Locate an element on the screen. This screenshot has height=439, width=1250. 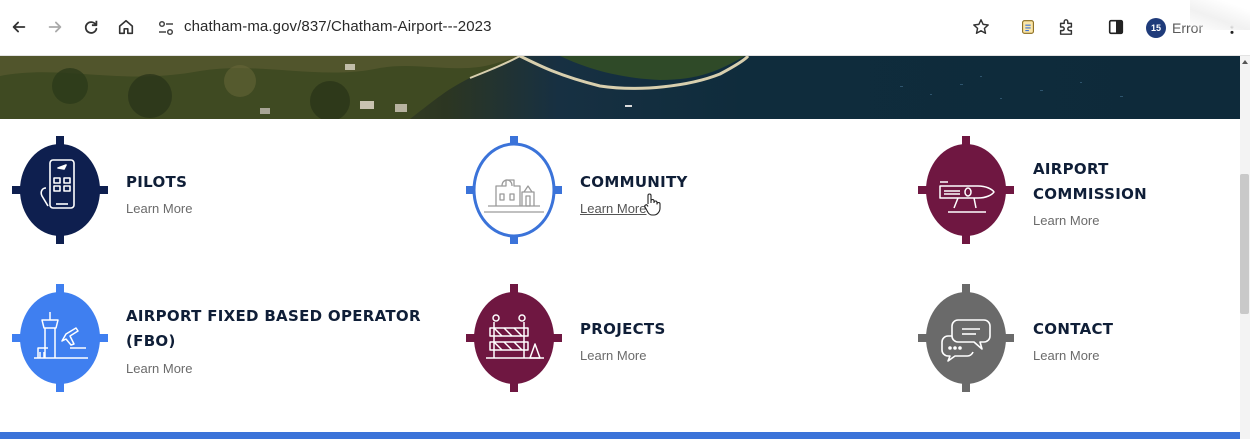
forward-icon is located at coordinates (55, 27).